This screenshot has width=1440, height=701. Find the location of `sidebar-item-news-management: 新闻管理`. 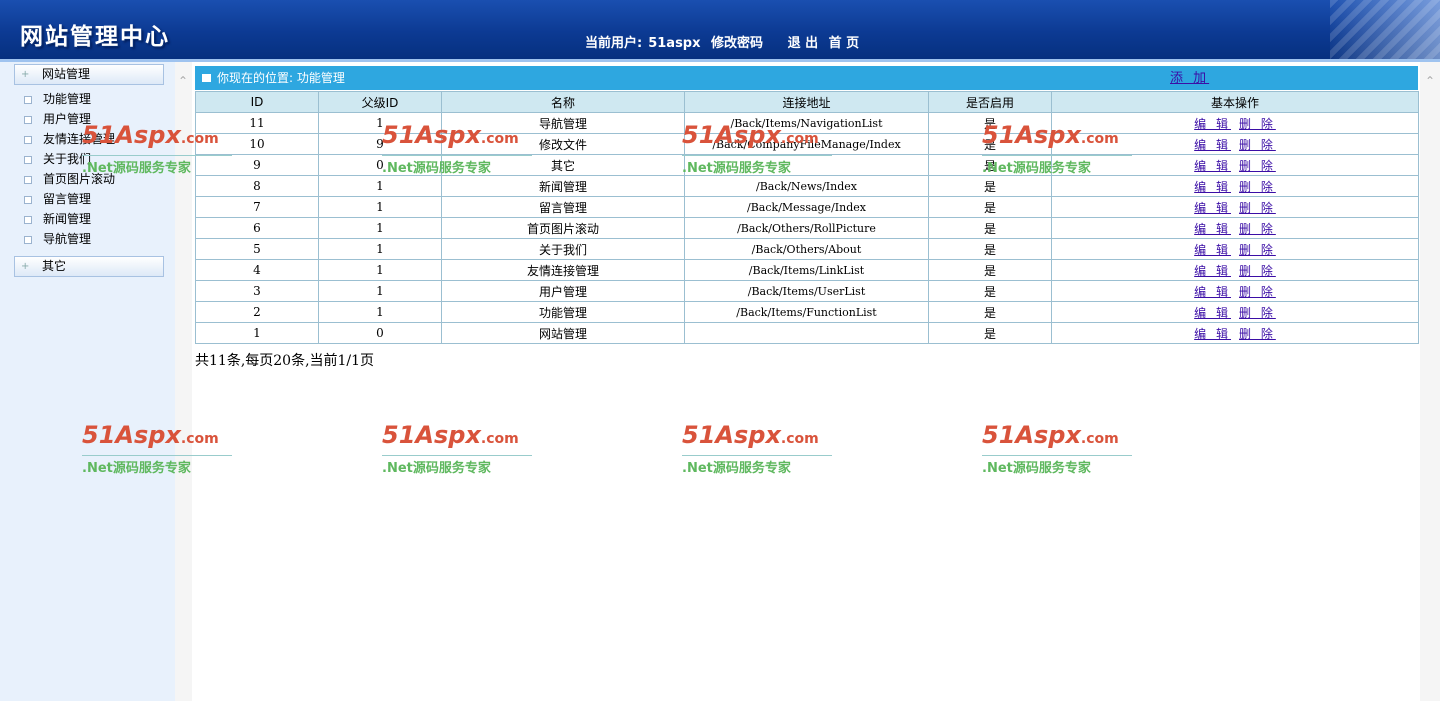

sidebar-item-news-management: 新闻管理 is located at coordinates (69, 221).